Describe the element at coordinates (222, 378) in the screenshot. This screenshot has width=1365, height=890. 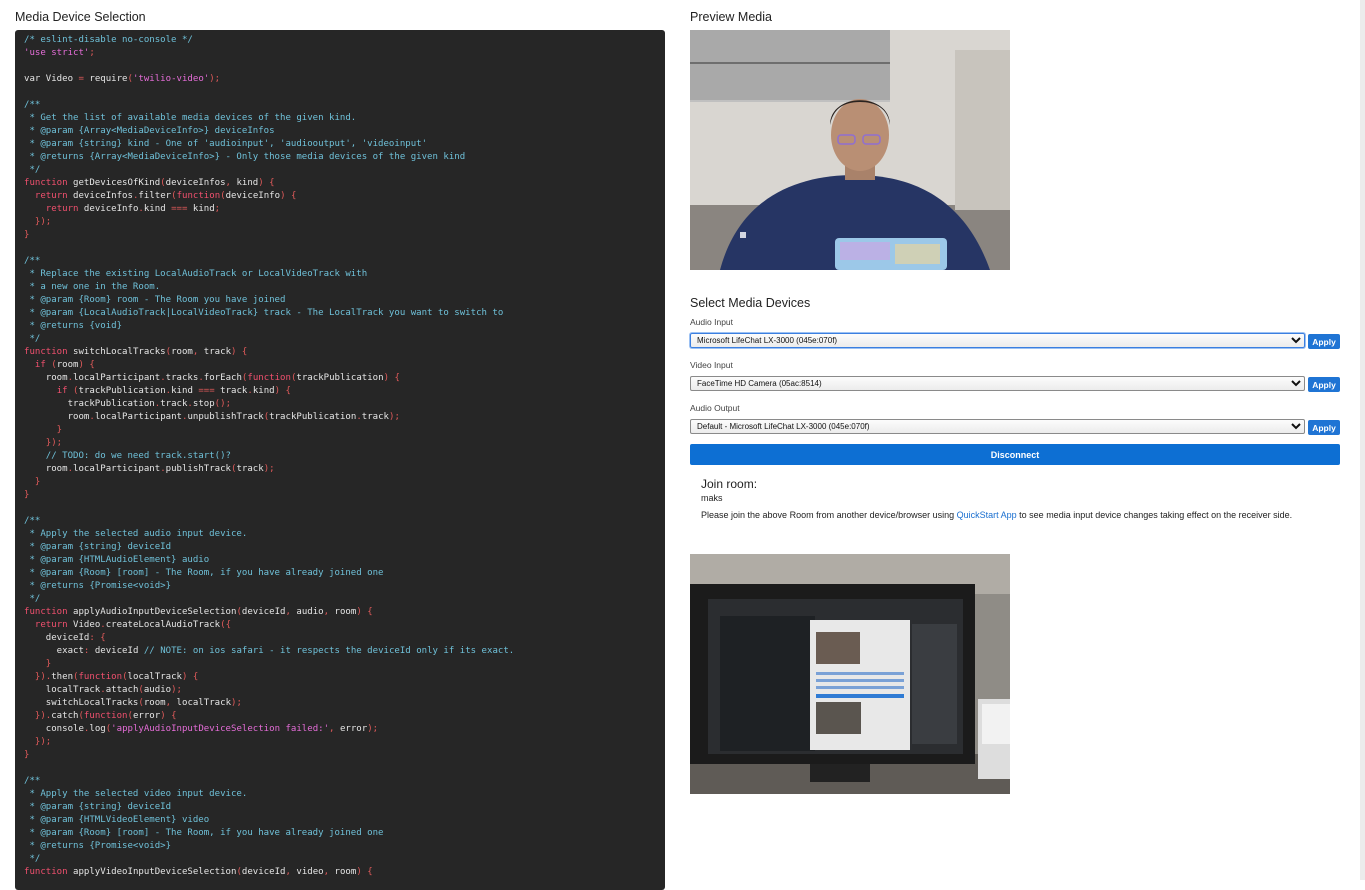
I see `code-token: forEach` at that location.